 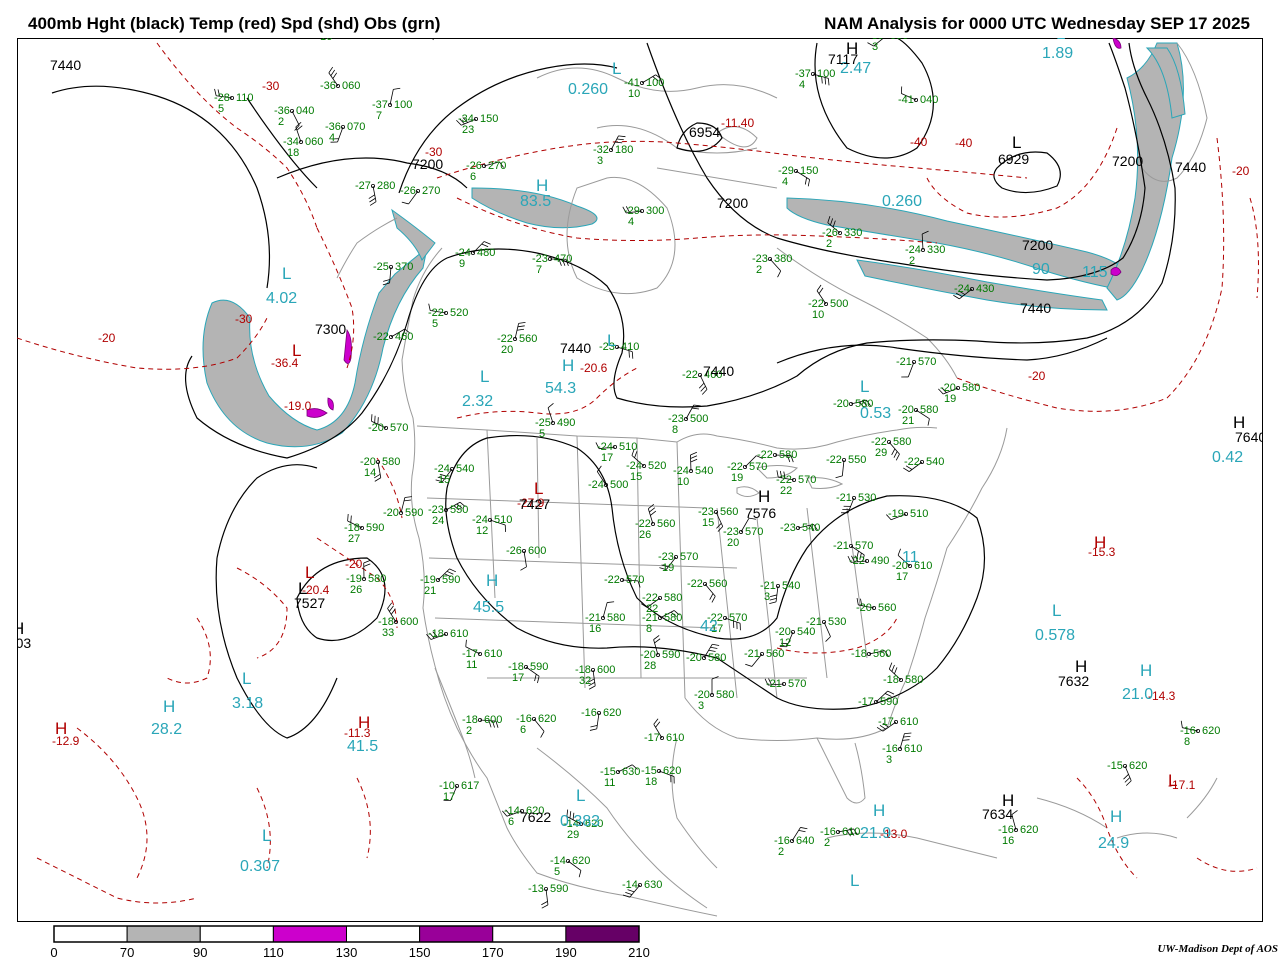 I want to click on obs-dewpoint: 12, so click(x=482, y=531).